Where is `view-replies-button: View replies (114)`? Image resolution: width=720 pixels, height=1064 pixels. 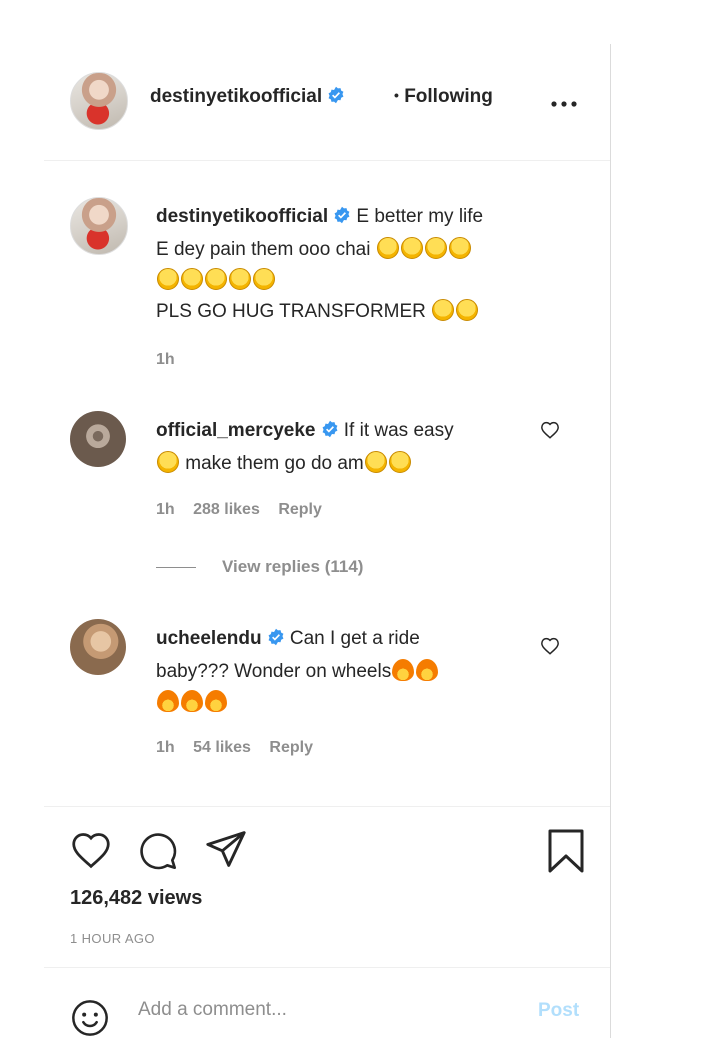
view-replies-button: View replies (114) is located at coordinates (259, 567).